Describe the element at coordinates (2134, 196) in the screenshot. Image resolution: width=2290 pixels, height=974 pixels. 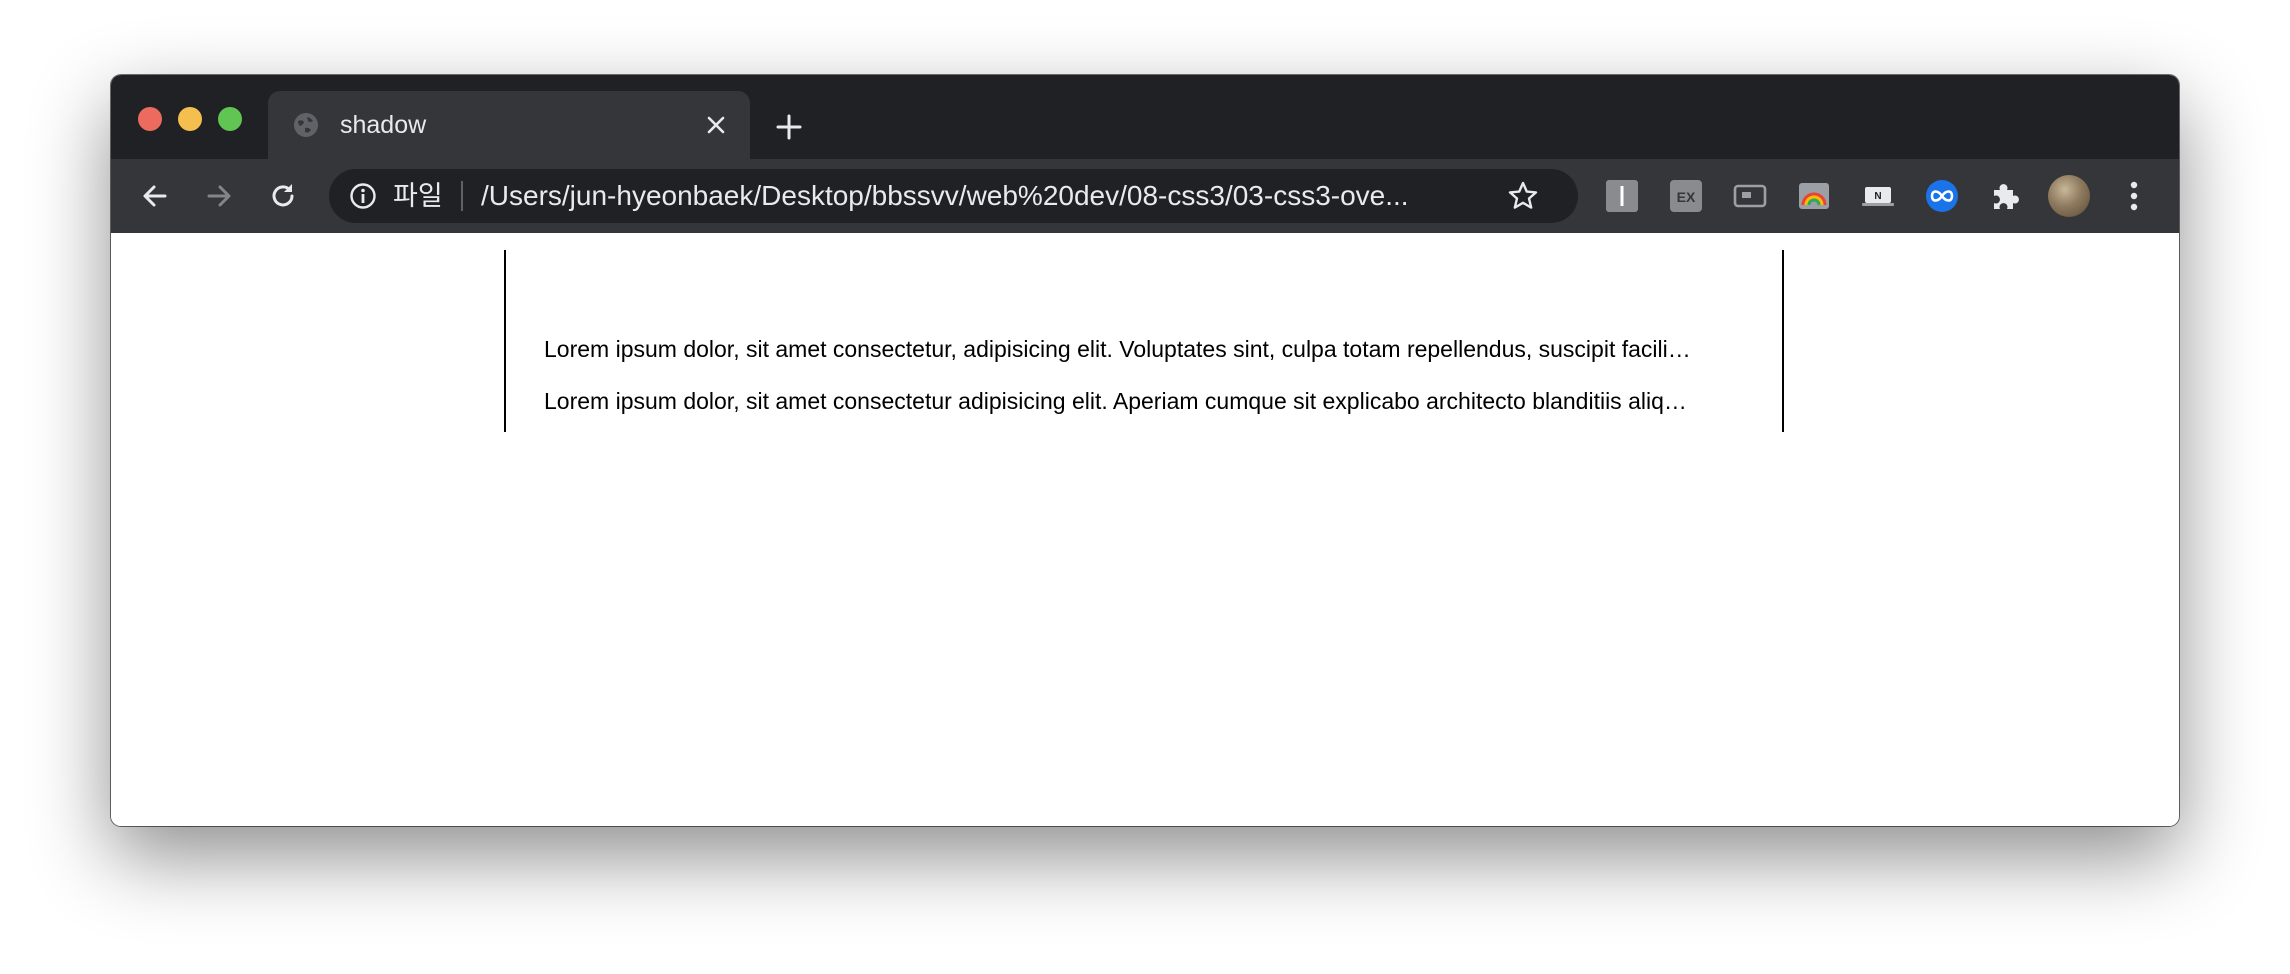
I see `kebab-menu-icon` at that location.